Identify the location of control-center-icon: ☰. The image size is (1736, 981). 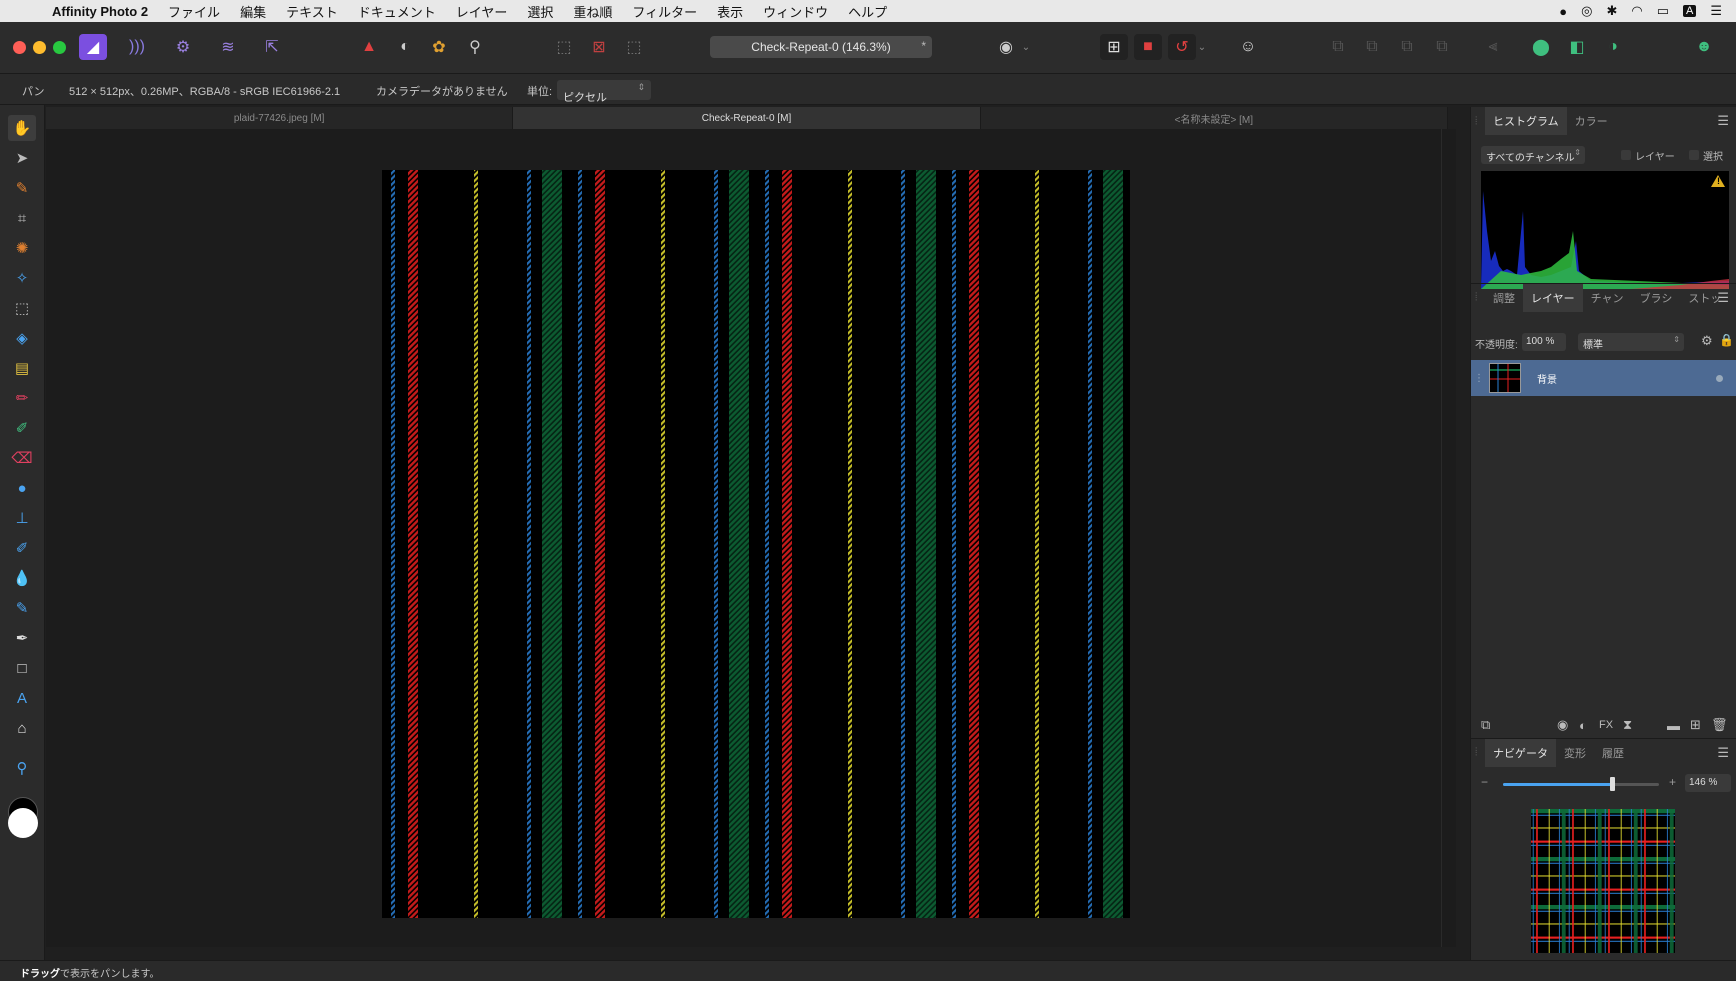
(1716, 11).